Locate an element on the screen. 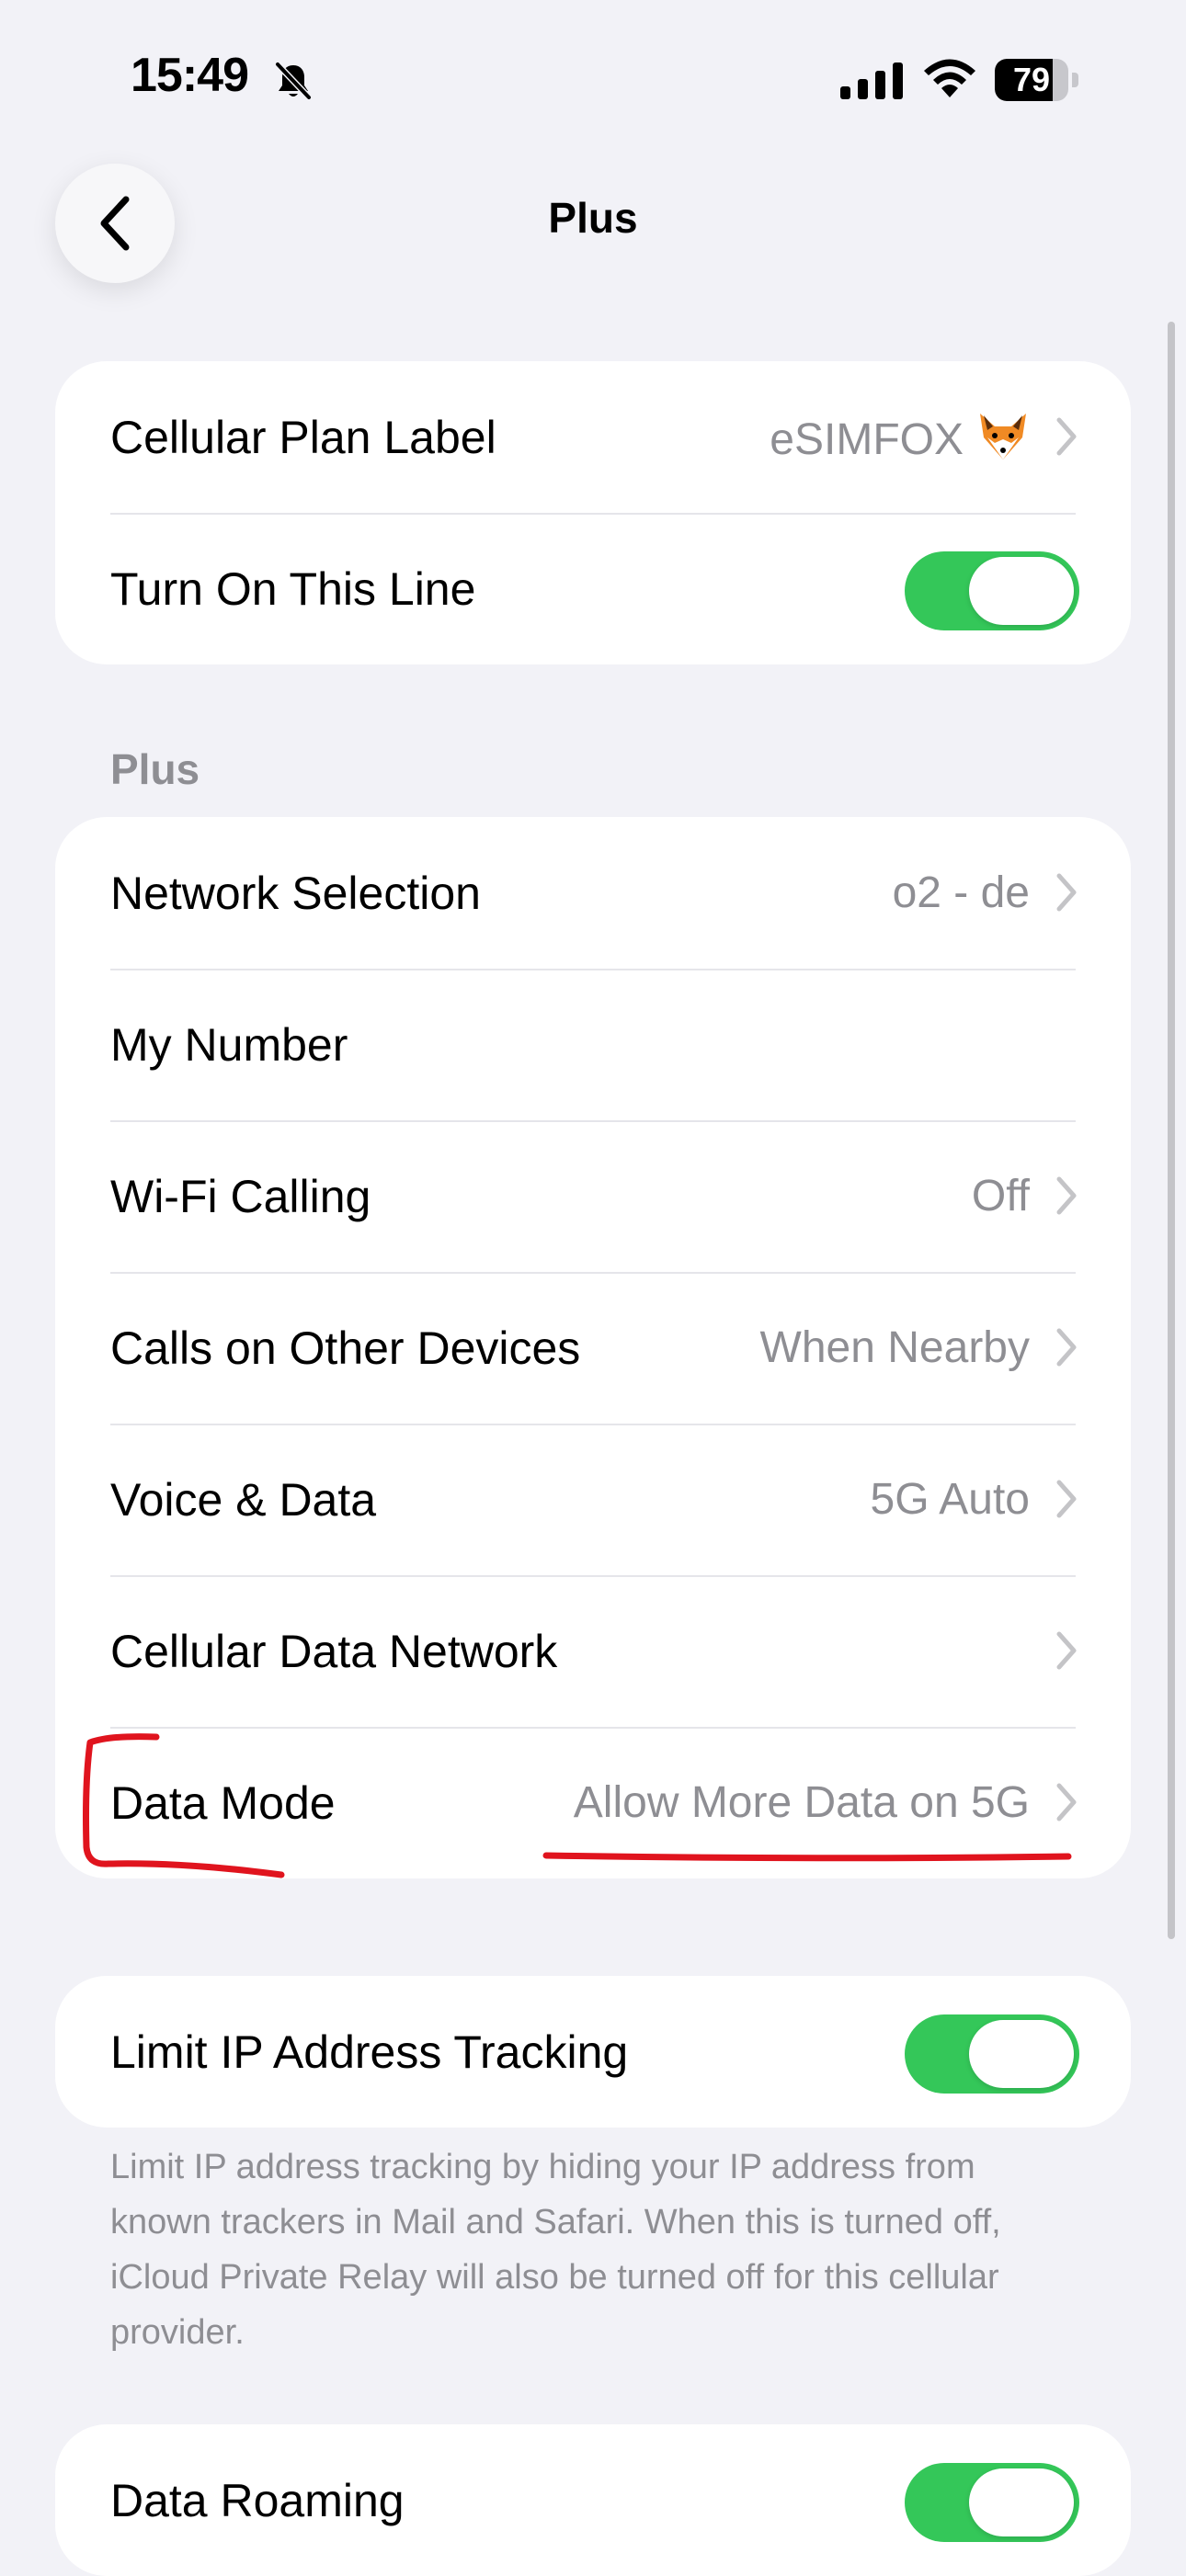  limit-ip-tracking-toggle is located at coordinates (992, 2054).